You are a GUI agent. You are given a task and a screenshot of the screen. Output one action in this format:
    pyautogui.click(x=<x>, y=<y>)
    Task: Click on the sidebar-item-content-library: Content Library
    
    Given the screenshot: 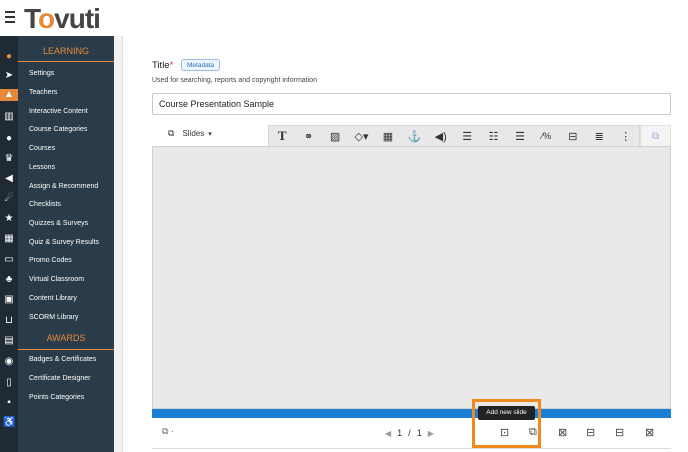 What is the action you would take?
    pyautogui.click(x=53, y=298)
    